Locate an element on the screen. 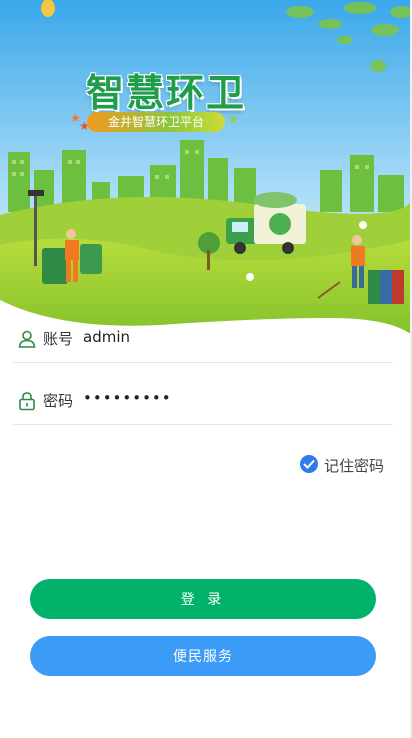 The height and width of the screenshot is (738, 412). user-icon is located at coordinates (27, 339).